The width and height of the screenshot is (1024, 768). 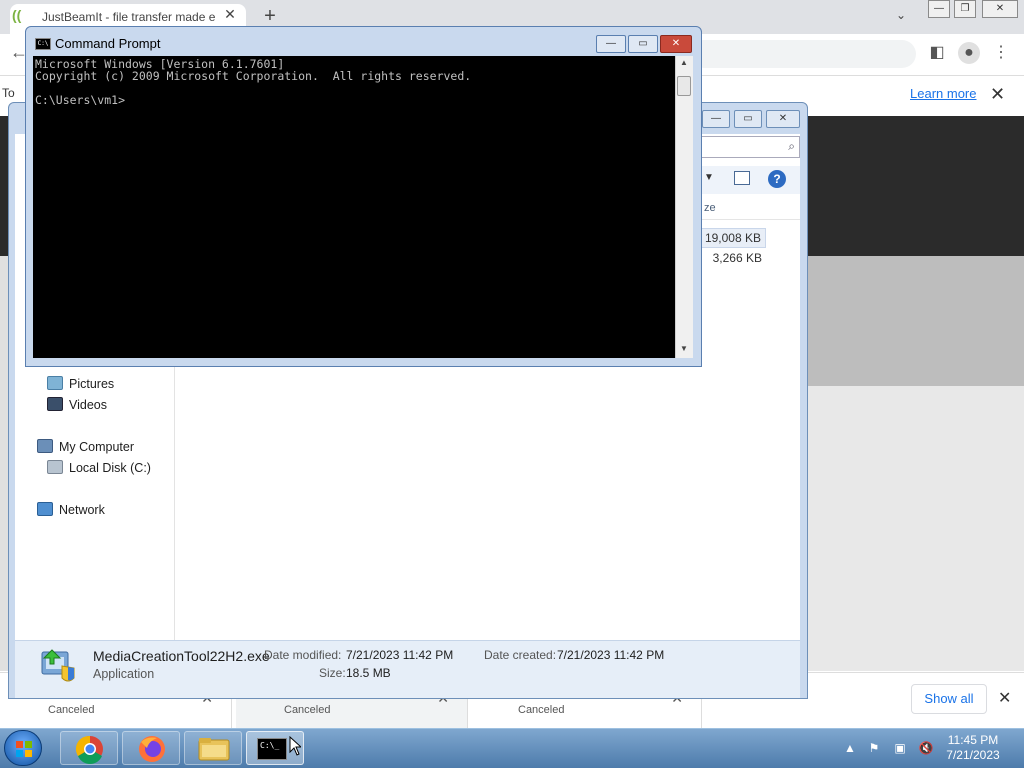 What do you see at coordinates (937, 53) in the screenshot?
I see `side-panel-icon: ◧` at bounding box center [937, 53].